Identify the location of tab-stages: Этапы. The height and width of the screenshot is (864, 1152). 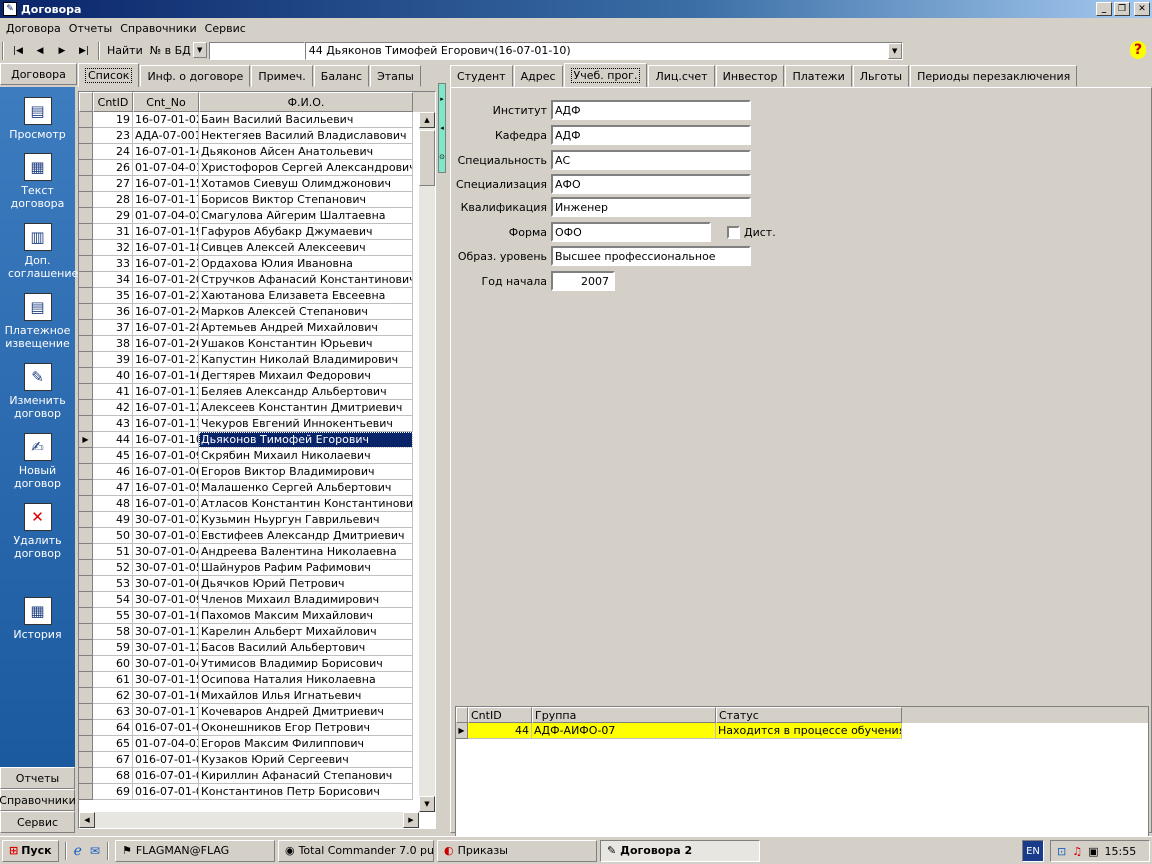
(395, 76).